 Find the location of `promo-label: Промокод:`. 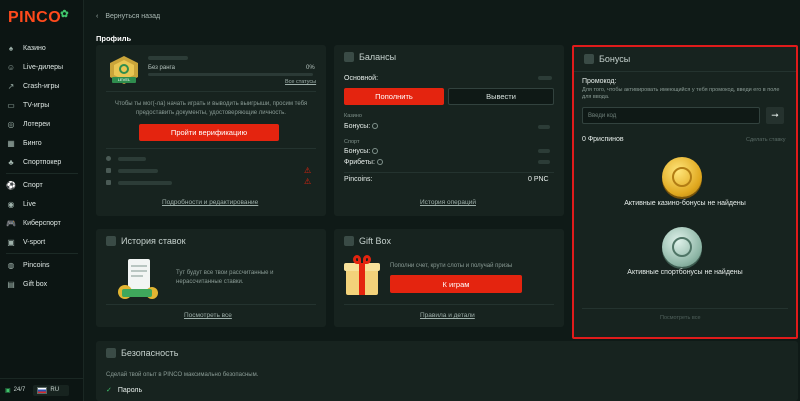

promo-label: Промокод: is located at coordinates (599, 81).